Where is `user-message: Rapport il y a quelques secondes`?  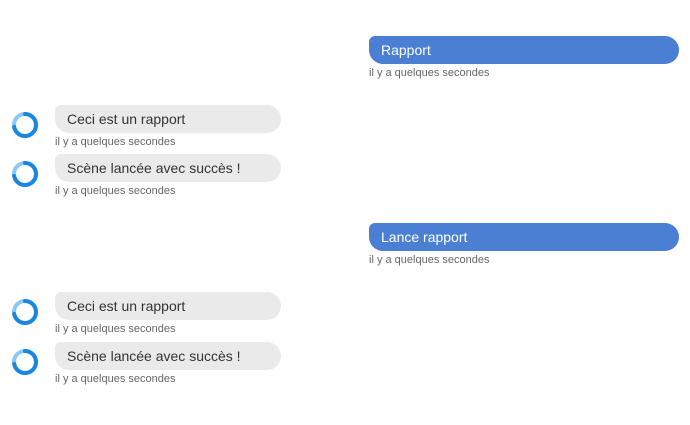
user-message: Rapport il y a quelques secondes is located at coordinates (524, 57).